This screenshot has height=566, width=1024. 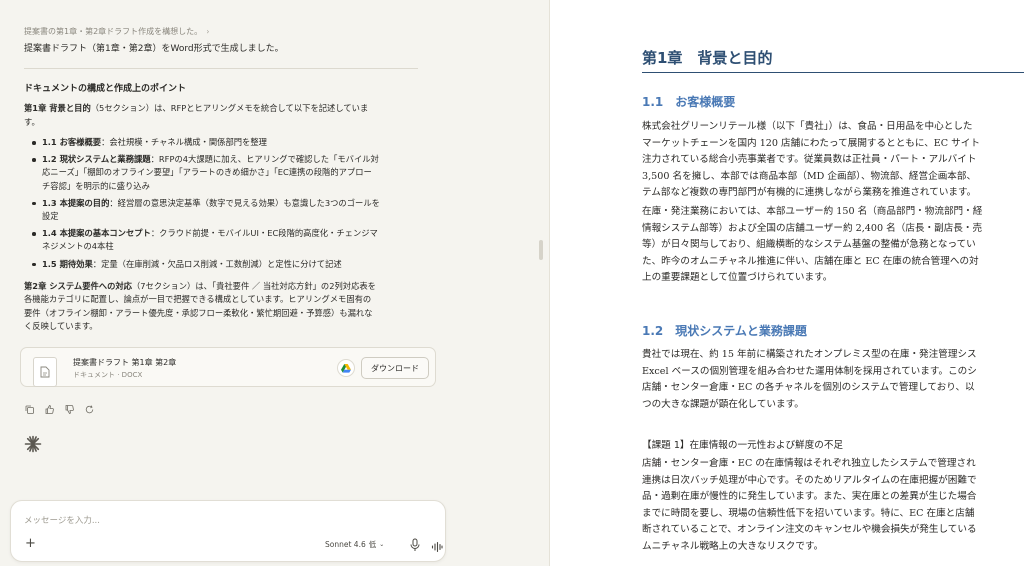 I want to click on file-meta: ドキュメント · DOCX, so click(x=108, y=375).